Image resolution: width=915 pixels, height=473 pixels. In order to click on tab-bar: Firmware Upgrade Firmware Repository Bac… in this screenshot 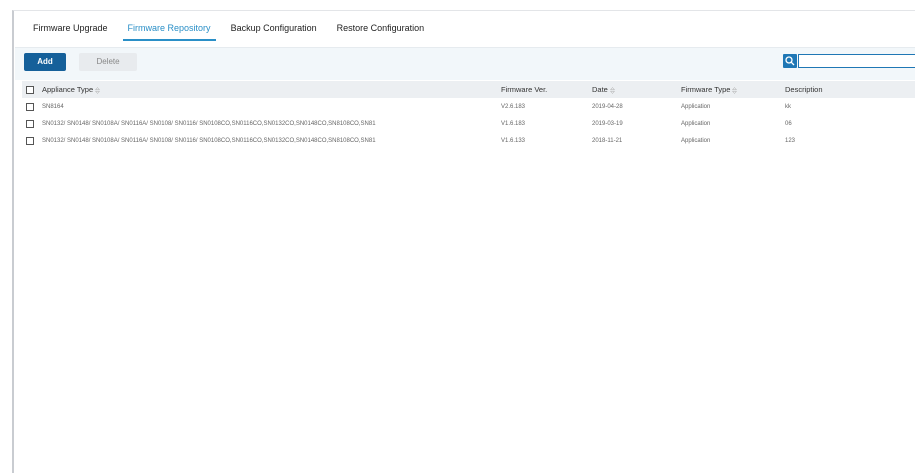, I will do `click(469, 26)`.